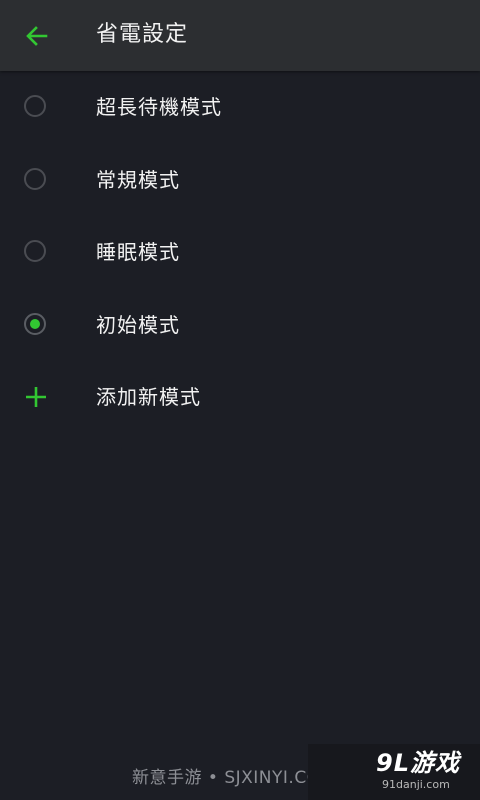 The height and width of the screenshot is (800, 480). I want to click on mode-item-ultra-standby: 超長待機模式, so click(240, 107).